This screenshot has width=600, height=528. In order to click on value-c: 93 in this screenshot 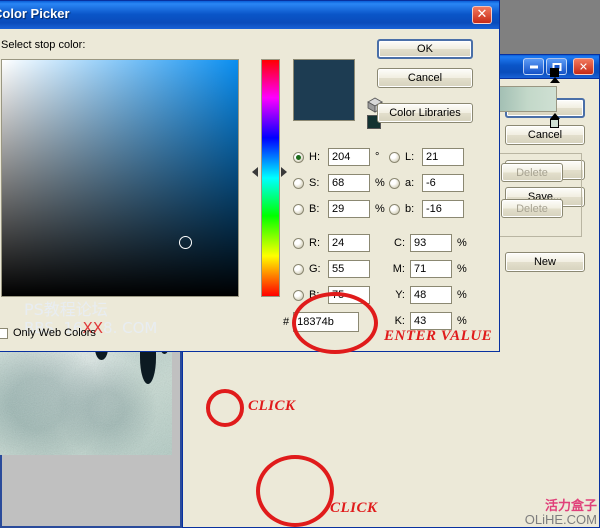, I will do `click(420, 243)`.